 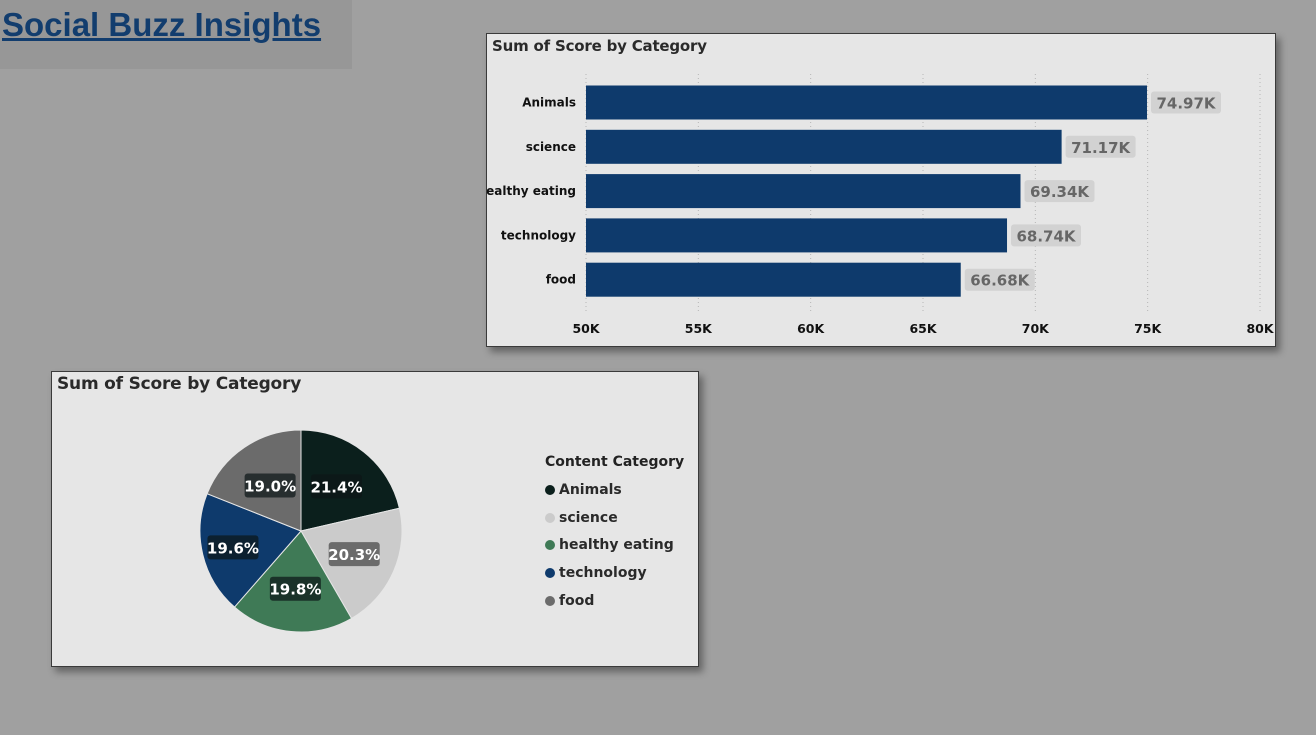 I want to click on pie-data-label: 19.8%, so click(x=295, y=590).